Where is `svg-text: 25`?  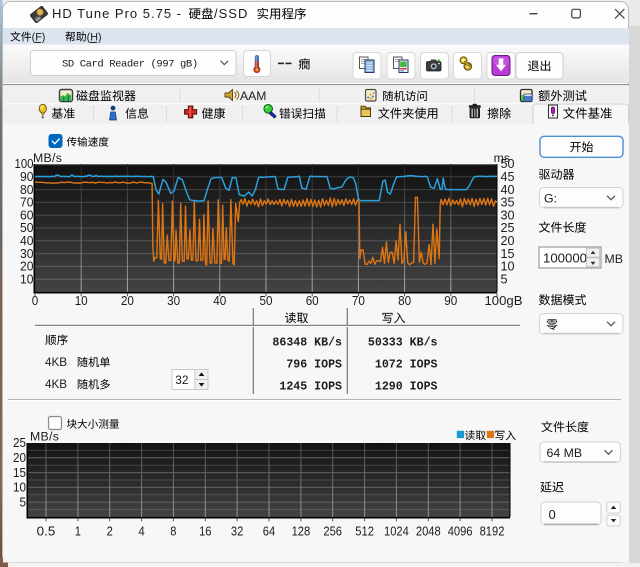
svg-text: 25 is located at coordinates (19, 442).